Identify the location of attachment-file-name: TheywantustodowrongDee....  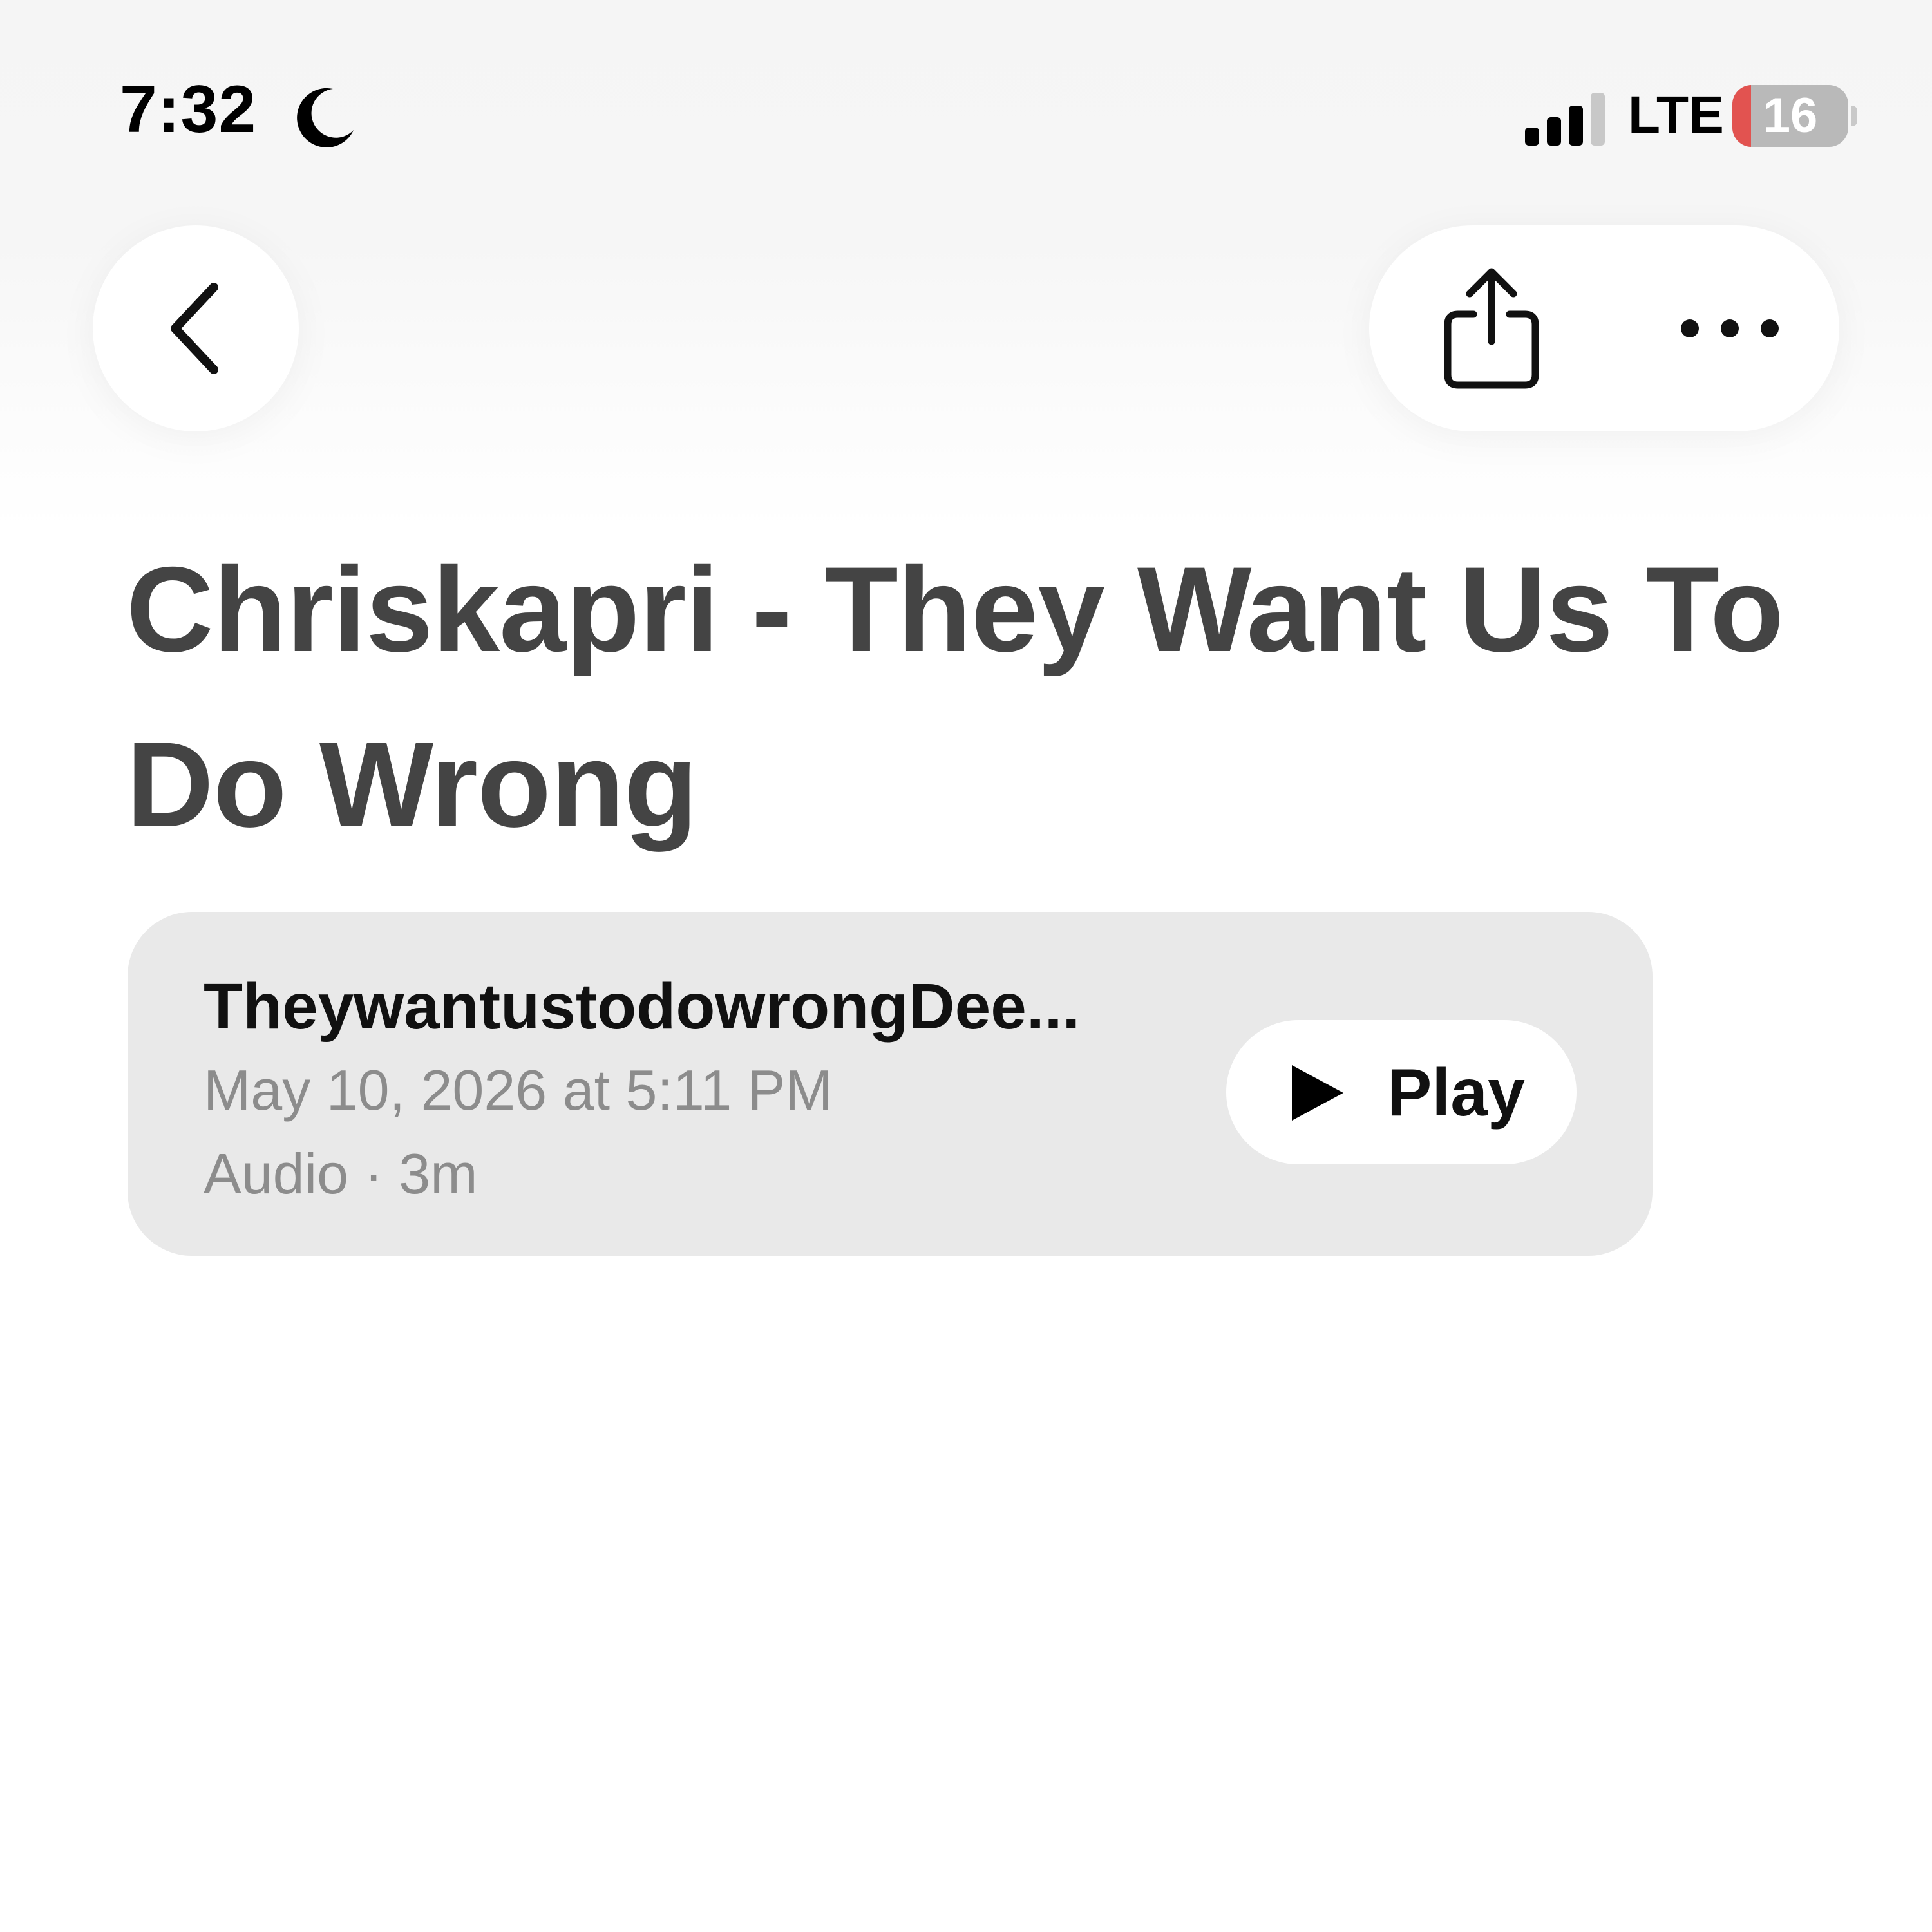
(642, 1007).